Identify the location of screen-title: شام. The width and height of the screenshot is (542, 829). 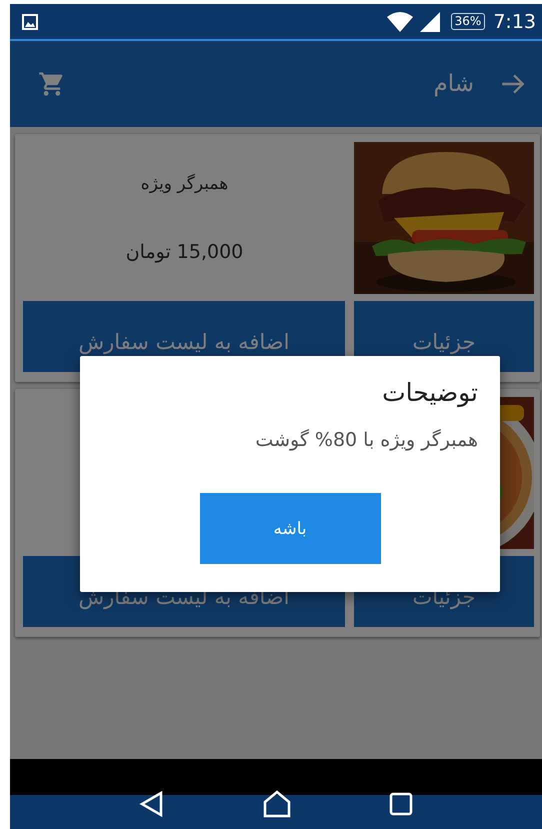
(453, 84).